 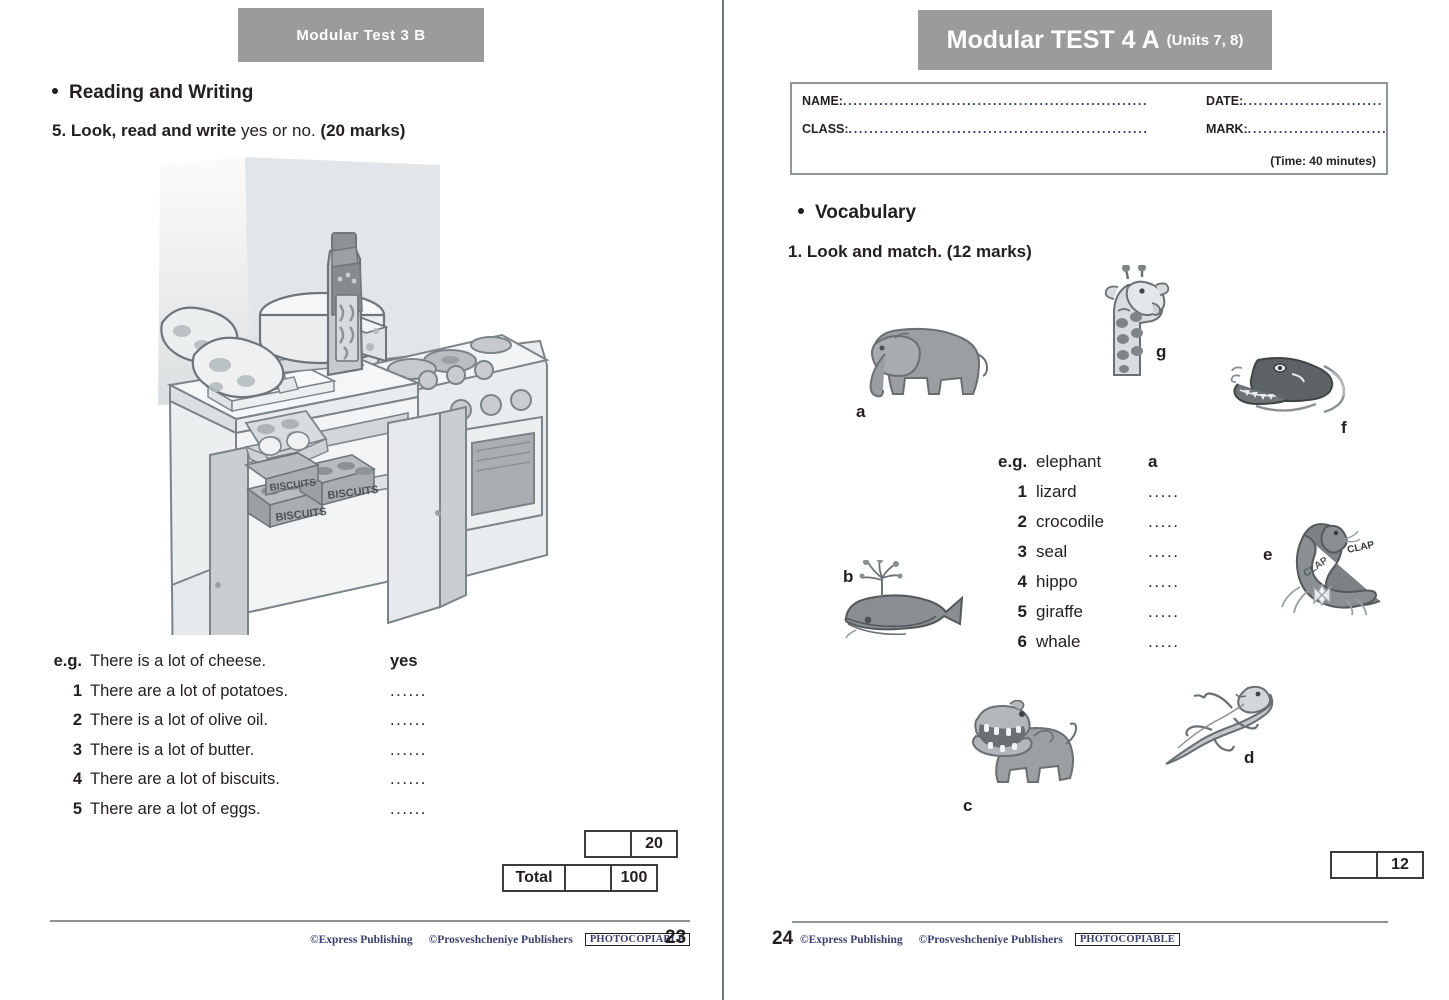 I want to click on exercise-score-max: 12, so click(x=1400, y=864).